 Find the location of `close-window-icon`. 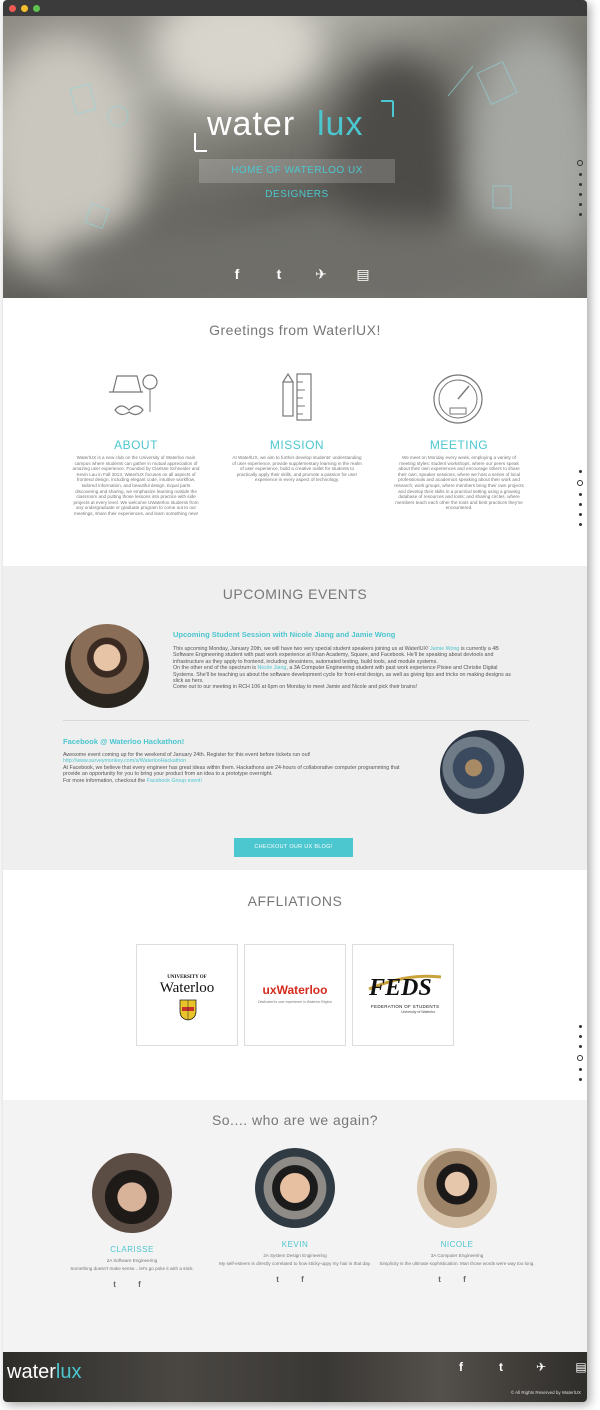

close-window-icon is located at coordinates (12, 8).